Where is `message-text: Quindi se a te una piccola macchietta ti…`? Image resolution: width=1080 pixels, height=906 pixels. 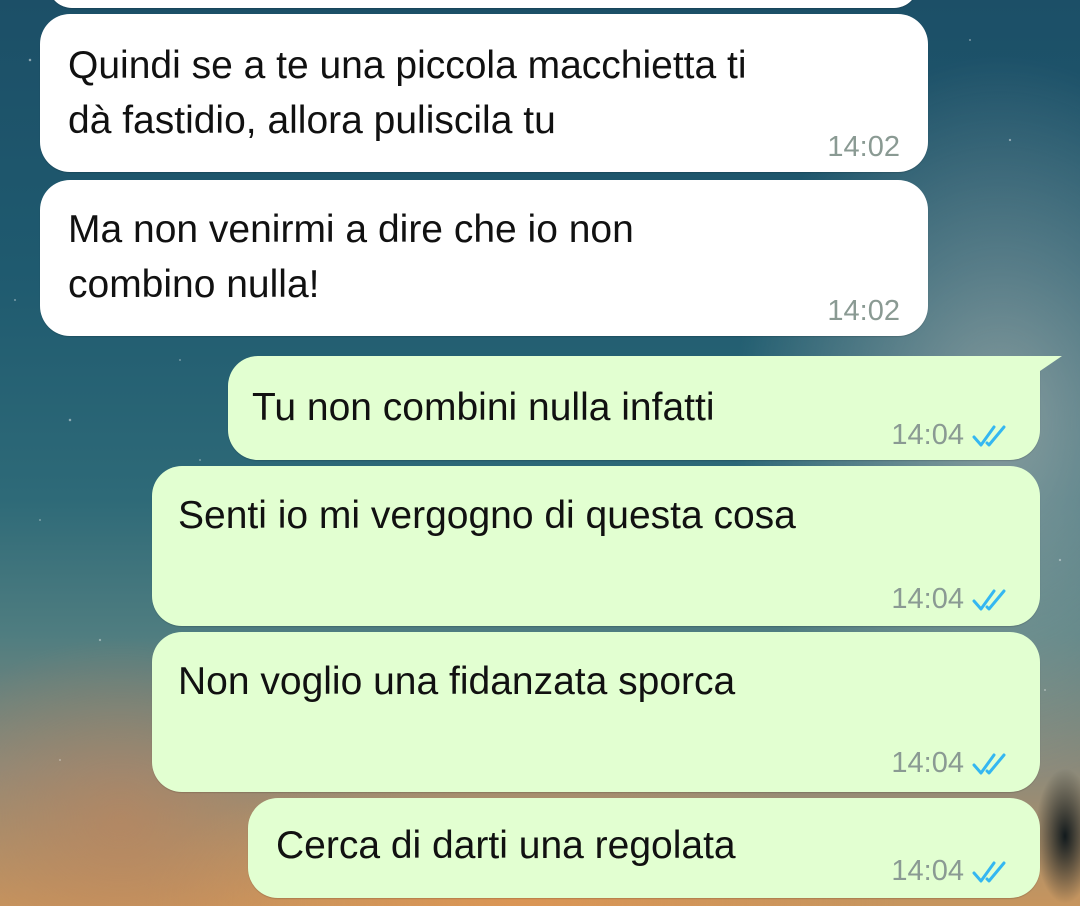 message-text: Quindi se a te una piccola macchietta ti… is located at coordinates (407, 93).